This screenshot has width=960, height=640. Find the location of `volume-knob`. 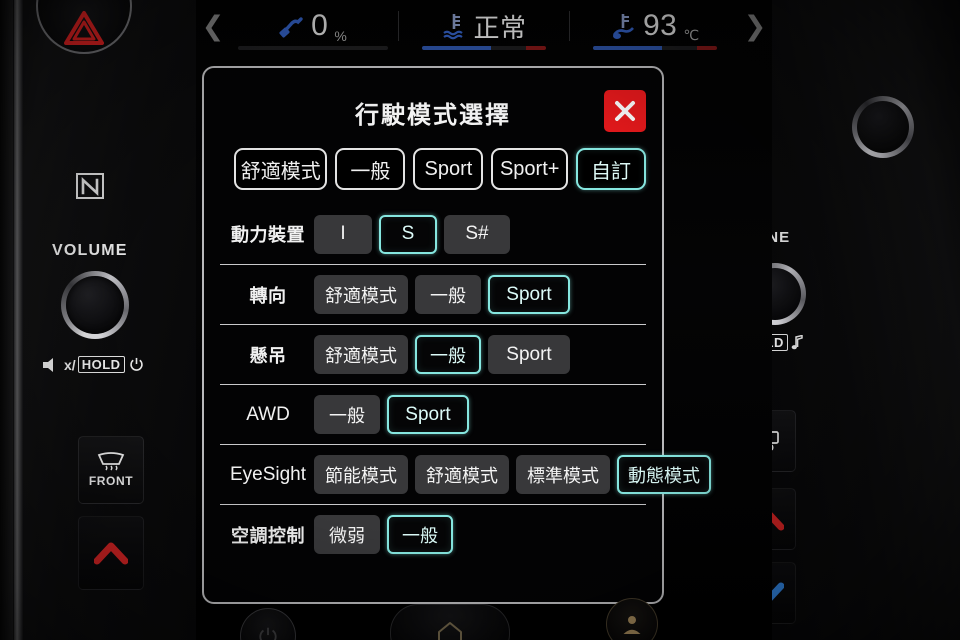

volume-knob is located at coordinates (95, 305).